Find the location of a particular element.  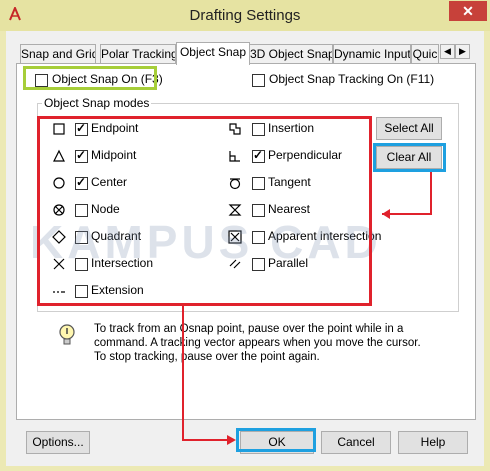

arrow-to-modes is located at coordinates (407, 193).